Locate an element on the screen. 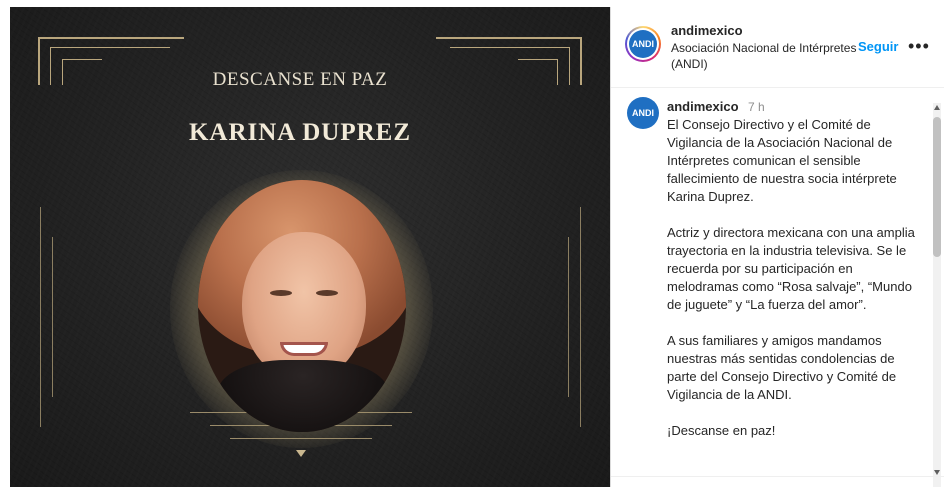 This screenshot has width=944, height=487. scrollbar-thumb is located at coordinates (937, 187).